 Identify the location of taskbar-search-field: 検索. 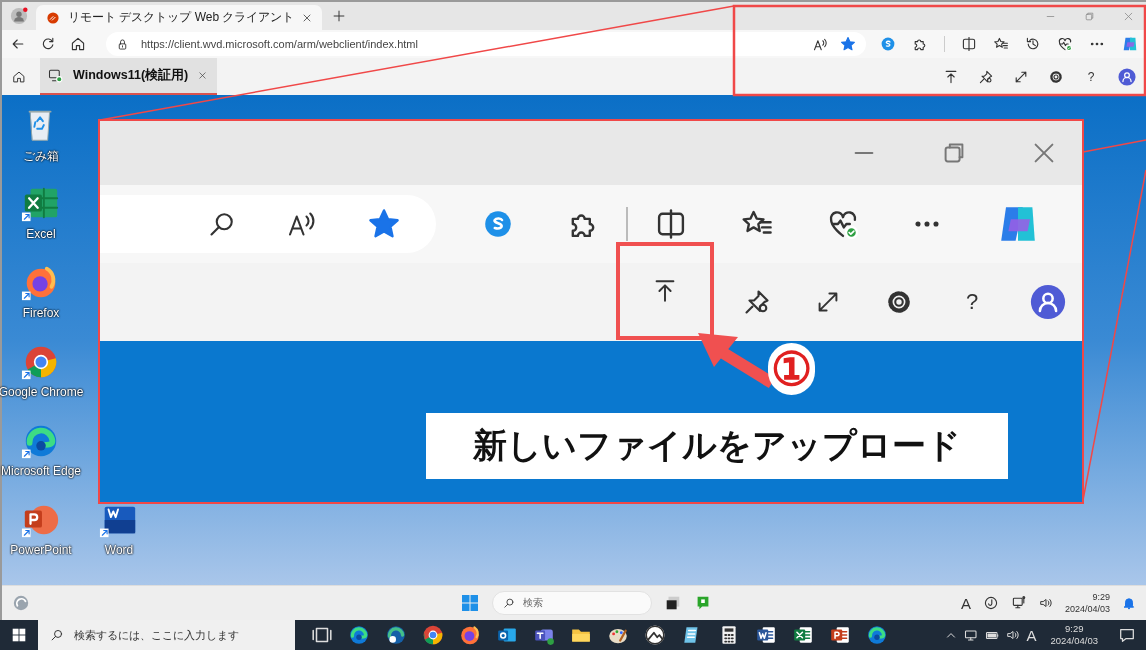
(572, 603).